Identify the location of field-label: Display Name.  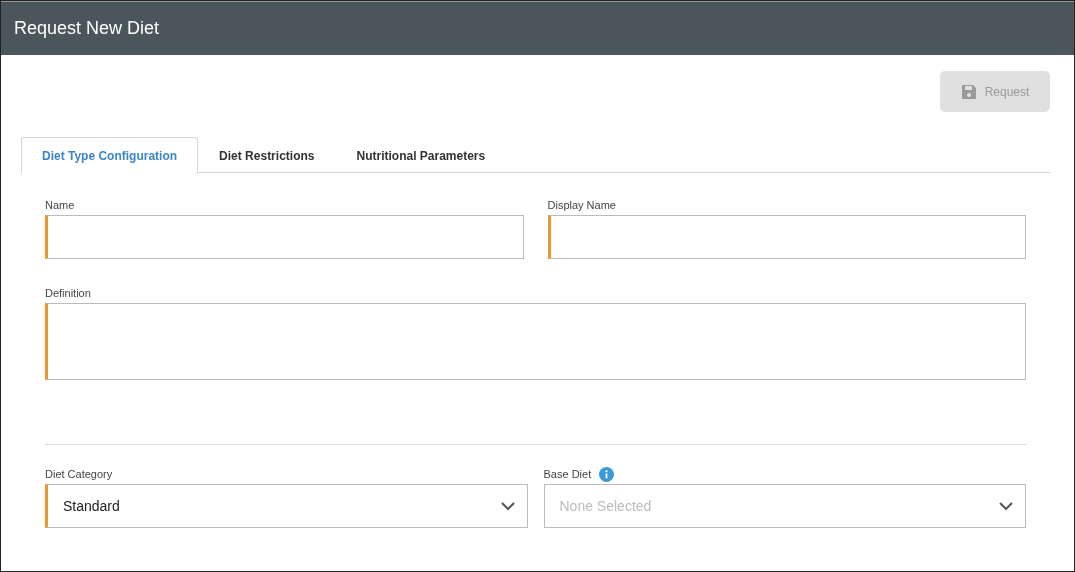
(582, 205).